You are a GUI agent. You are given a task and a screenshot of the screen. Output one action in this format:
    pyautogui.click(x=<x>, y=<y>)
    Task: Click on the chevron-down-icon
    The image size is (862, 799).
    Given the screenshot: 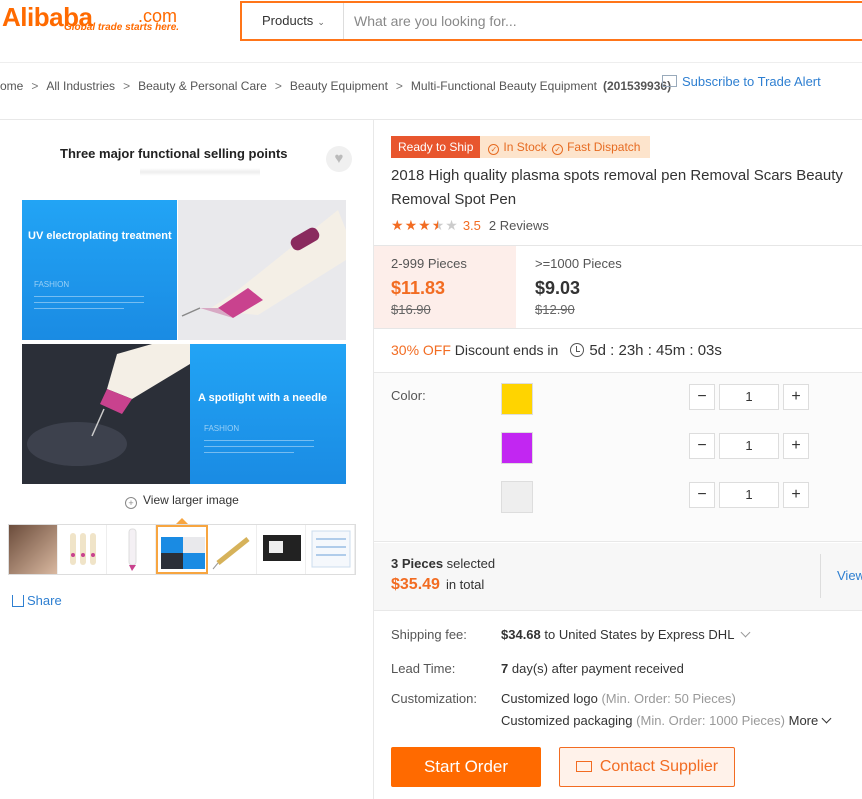 What is the action you would take?
    pyautogui.click(x=745, y=632)
    